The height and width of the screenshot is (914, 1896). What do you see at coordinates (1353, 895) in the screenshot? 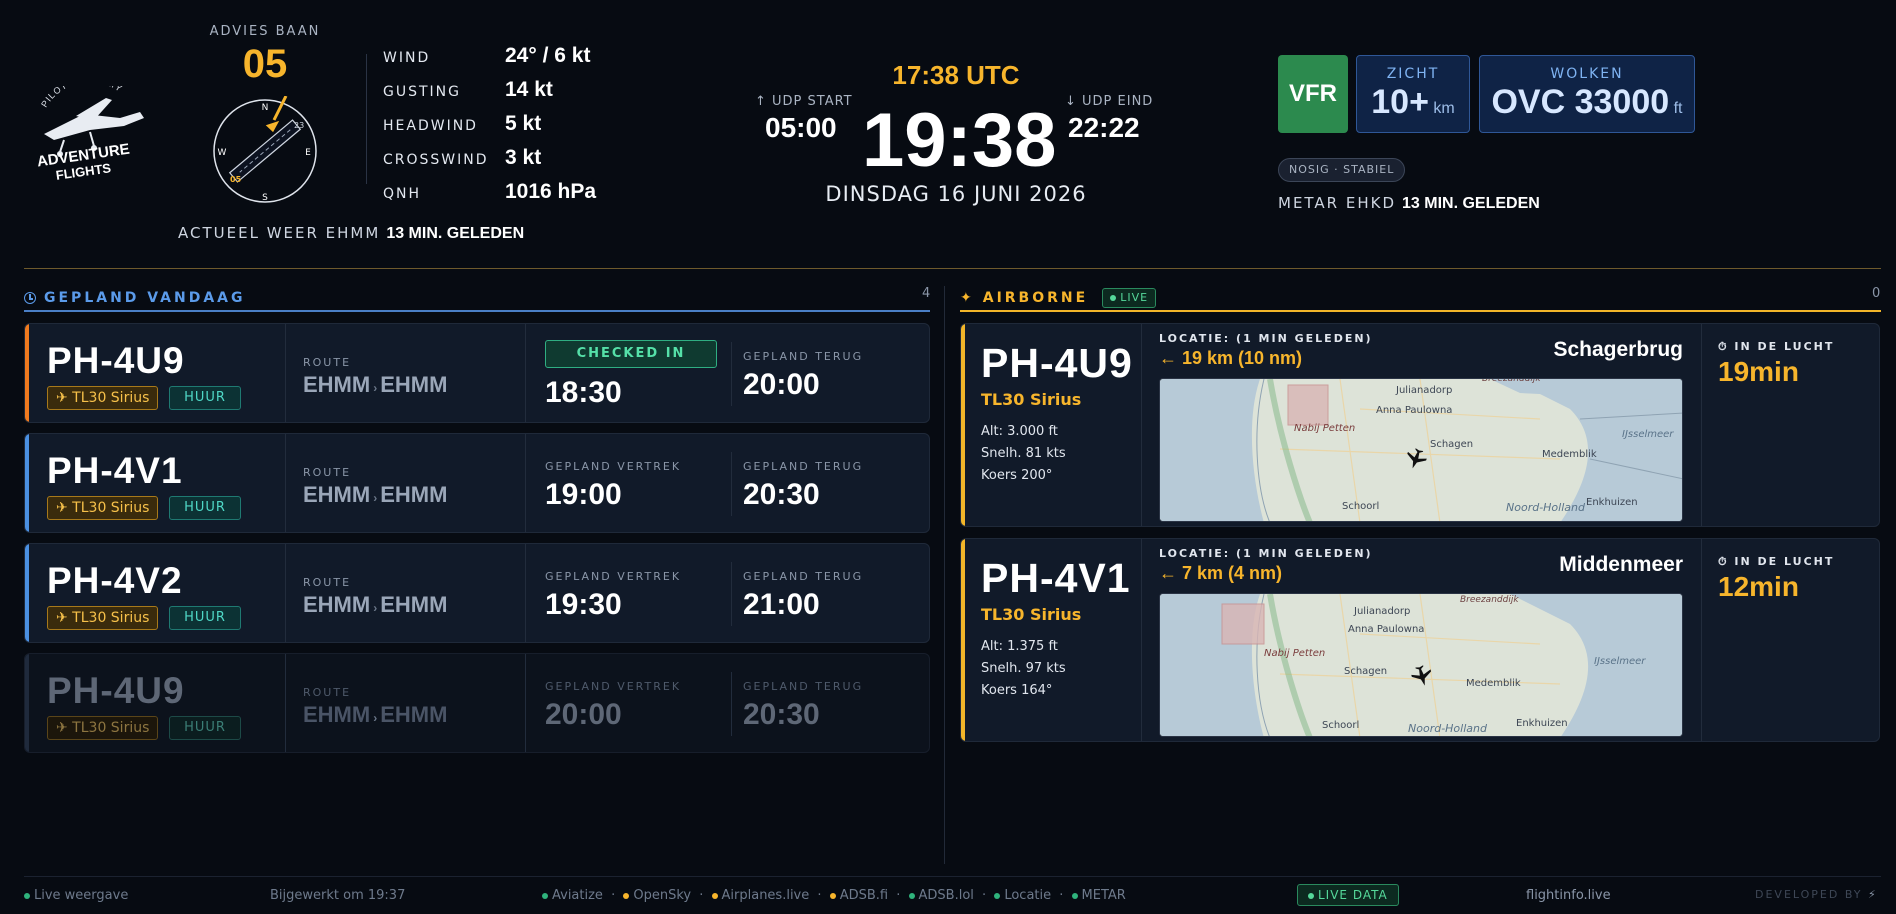
I see `live-data-label: LIVE DATA` at bounding box center [1353, 895].